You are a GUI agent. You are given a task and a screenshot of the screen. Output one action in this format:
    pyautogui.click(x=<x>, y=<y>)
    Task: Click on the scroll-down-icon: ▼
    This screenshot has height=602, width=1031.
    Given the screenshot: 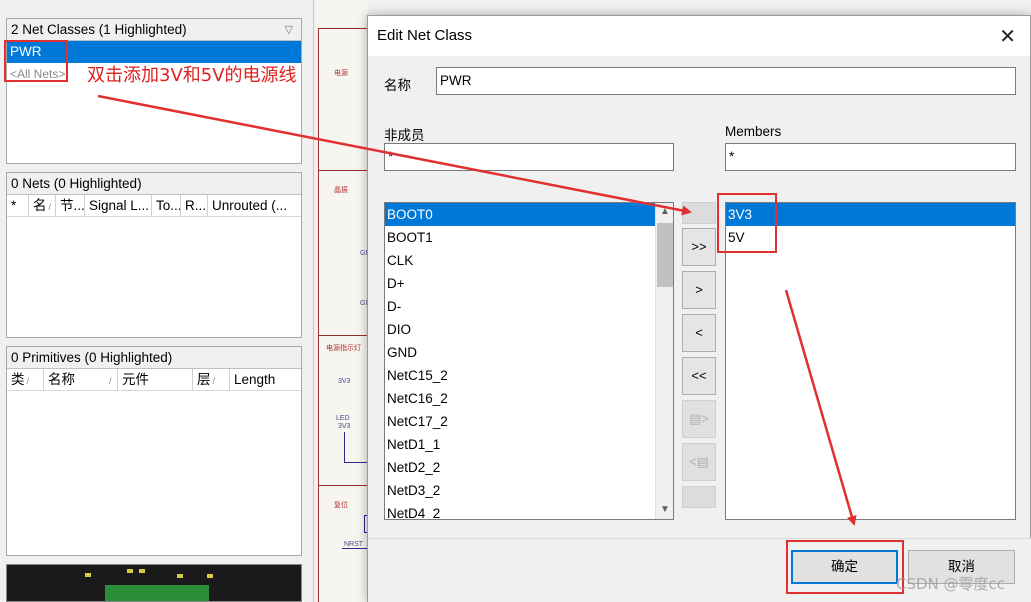 What is the action you would take?
    pyautogui.click(x=664, y=510)
    